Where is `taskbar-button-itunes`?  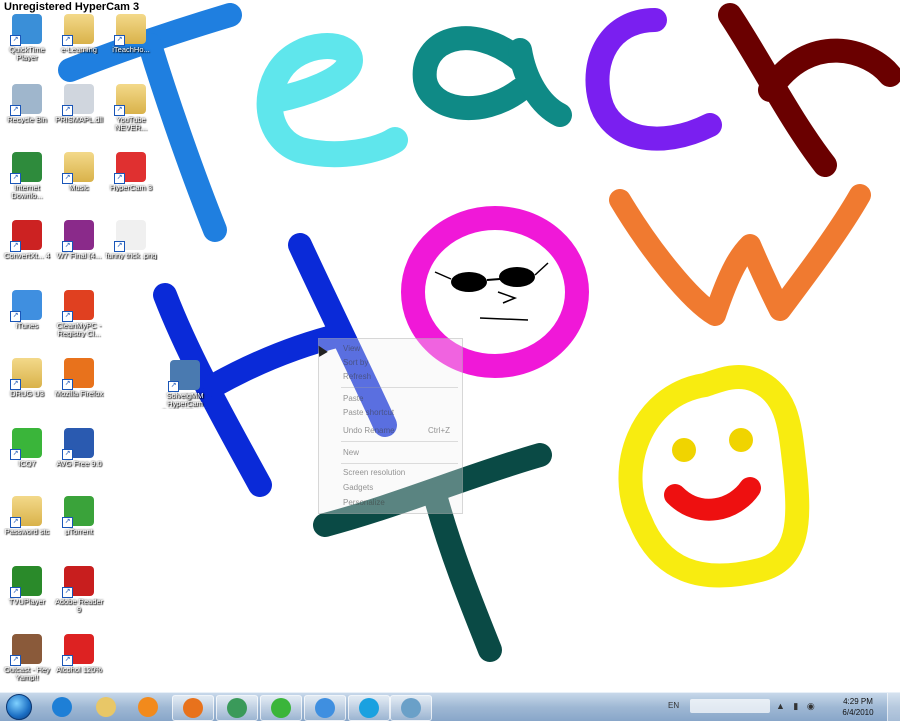 taskbar-button-itunes is located at coordinates (325, 708).